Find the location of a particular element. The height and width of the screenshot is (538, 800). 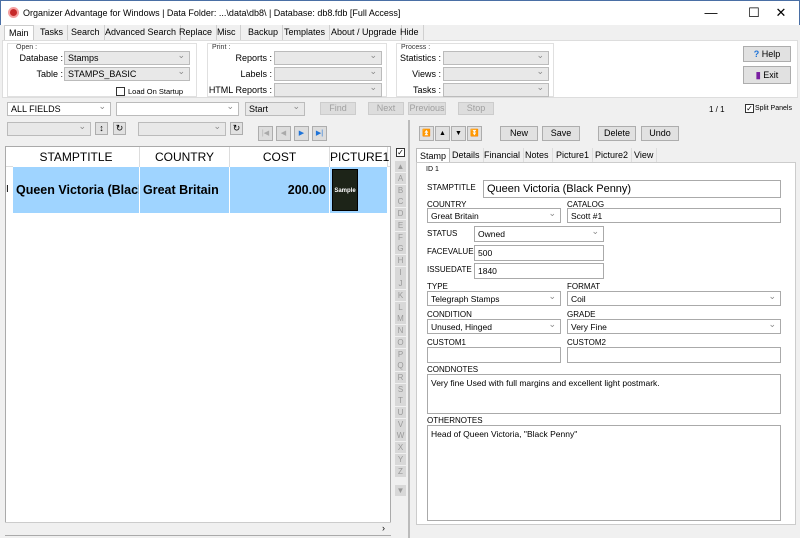

table-select: STAMPS_BASIC is located at coordinates (127, 74).